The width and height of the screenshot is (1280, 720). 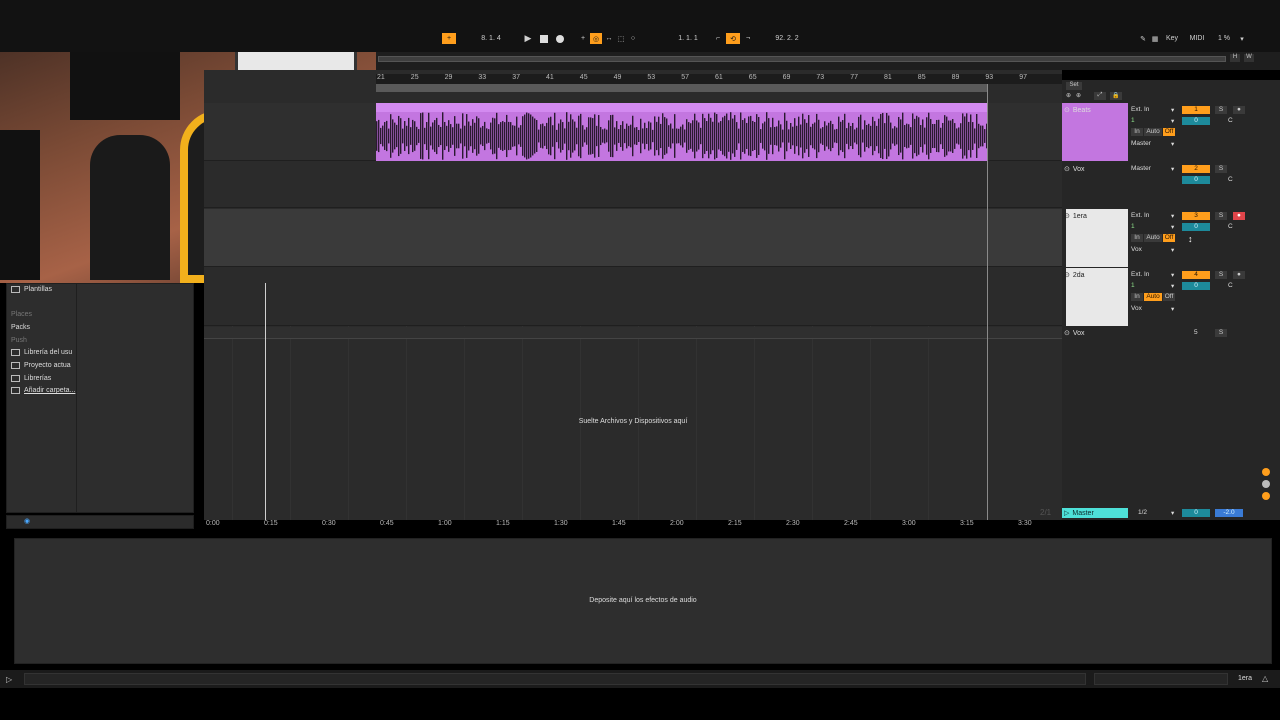 What do you see at coordinates (682, 88) in the screenshot?
I see `loop-brace` at bounding box center [682, 88].